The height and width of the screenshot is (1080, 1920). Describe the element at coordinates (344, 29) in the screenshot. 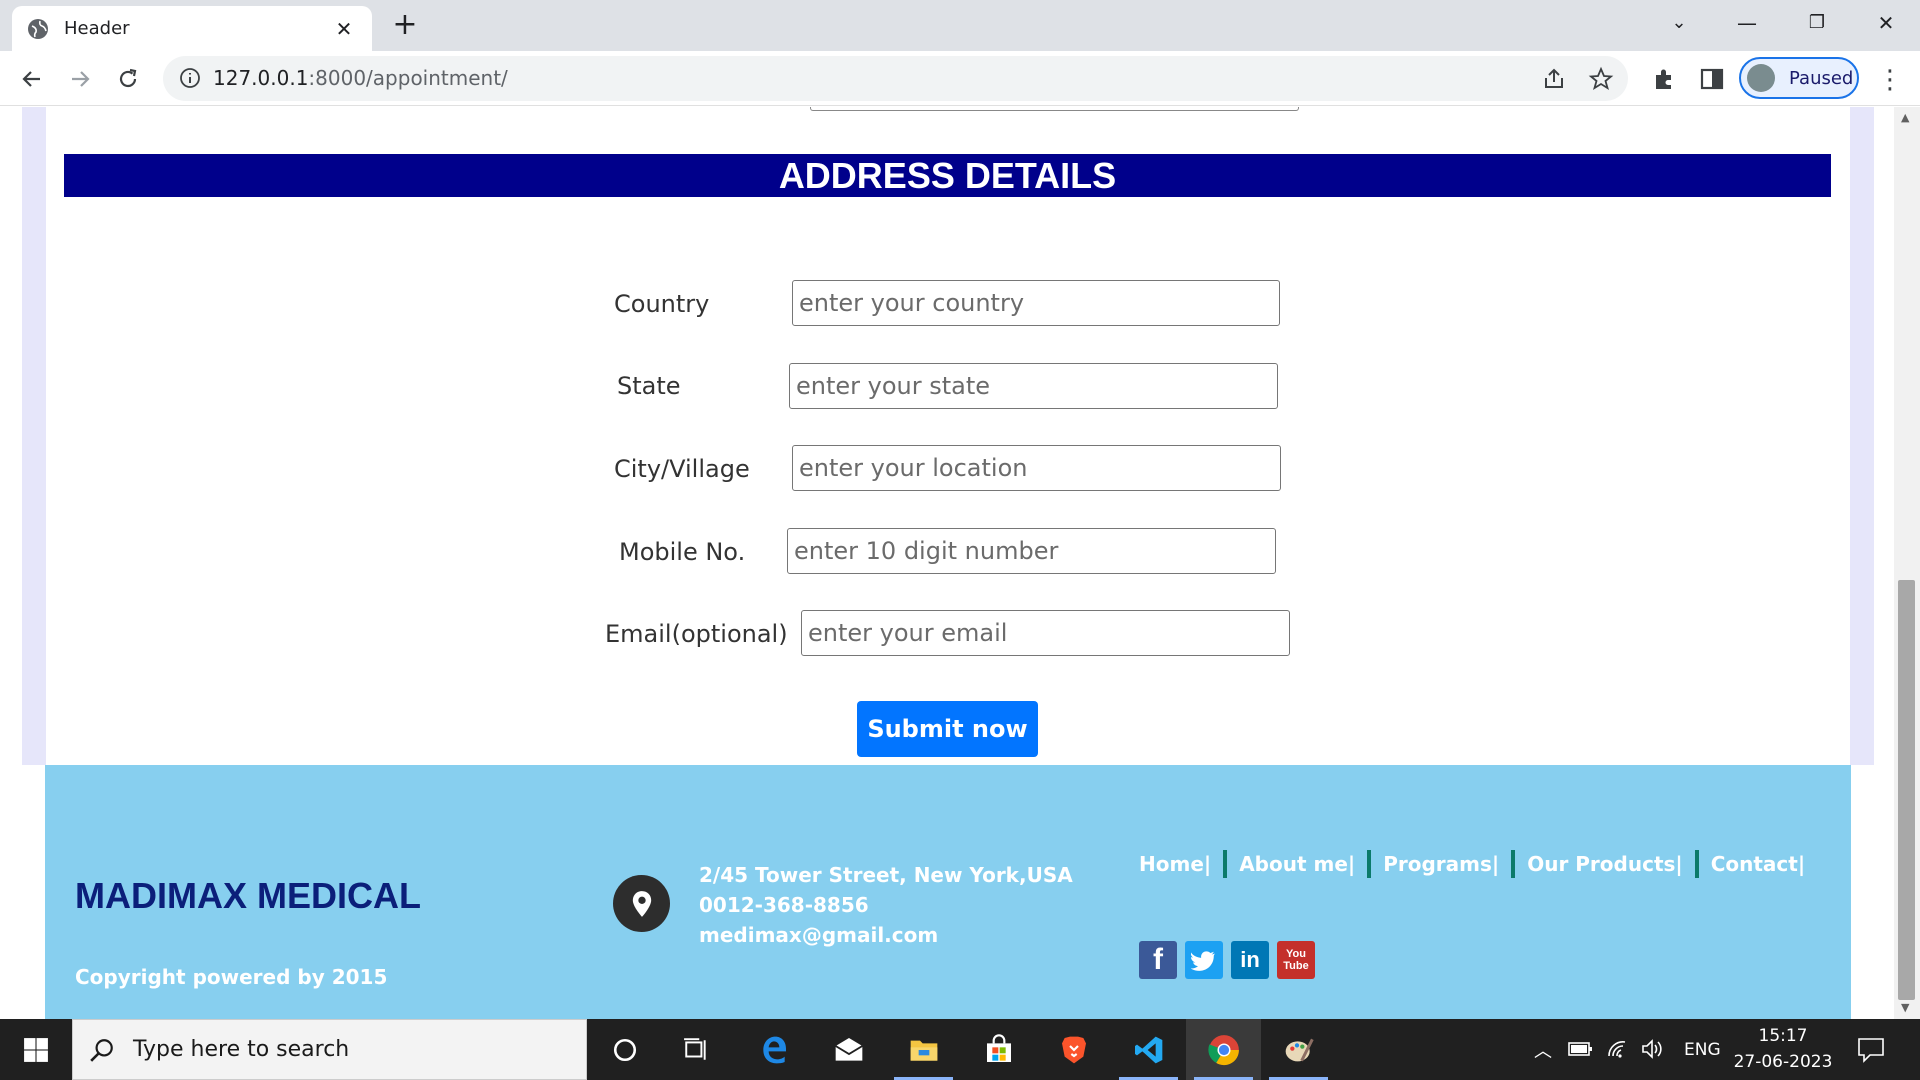

I see `close-tab-icon: ✕` at that location.